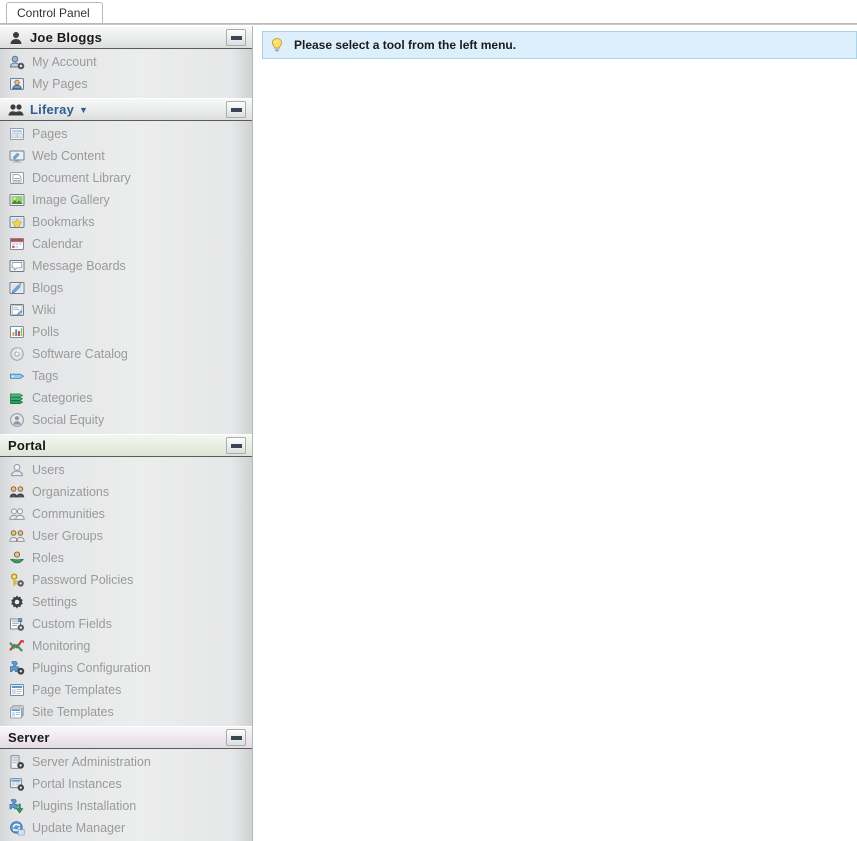 This screenshot has height=841, width=857. What do you see at coordinates (277, 45) in the screenshot?
I see `lightbulb-icon` at bounding box center [277, 45].